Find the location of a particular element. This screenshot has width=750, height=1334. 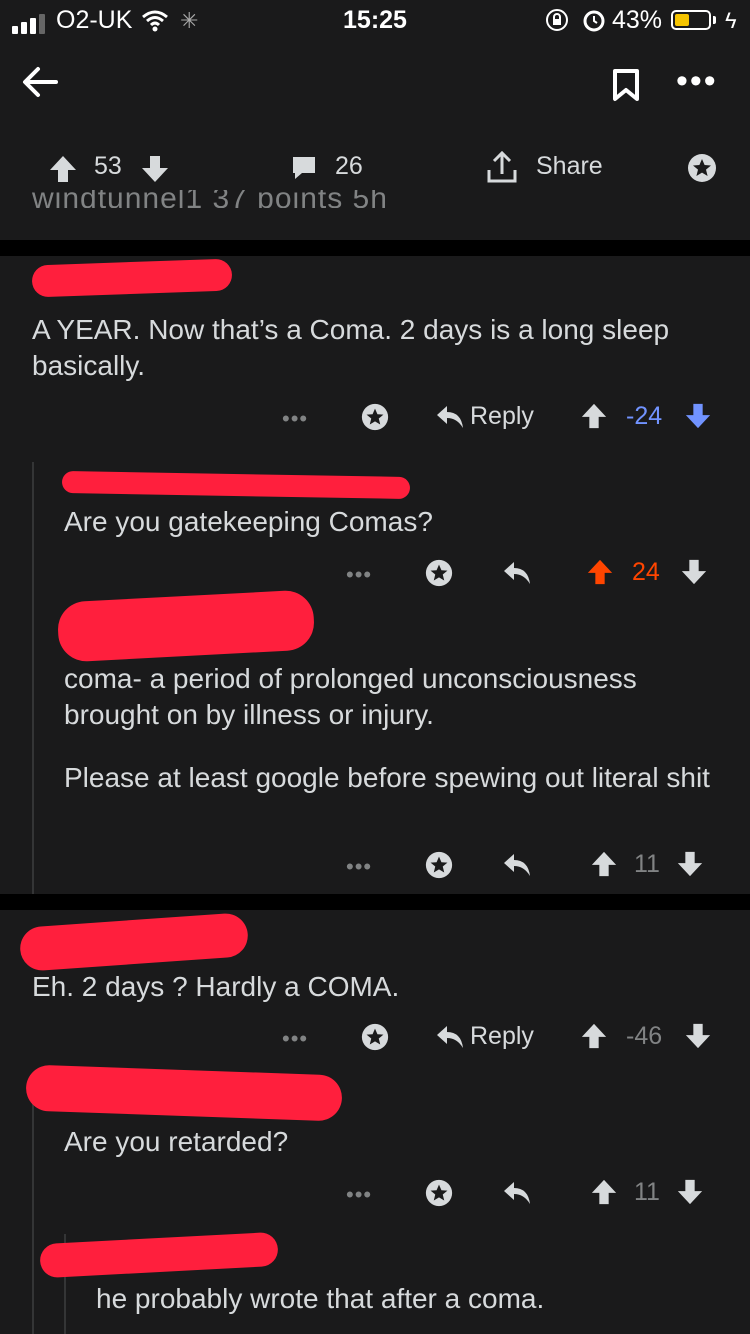

comment-text: Are you retarded? is located at coordinates (176, 1141).